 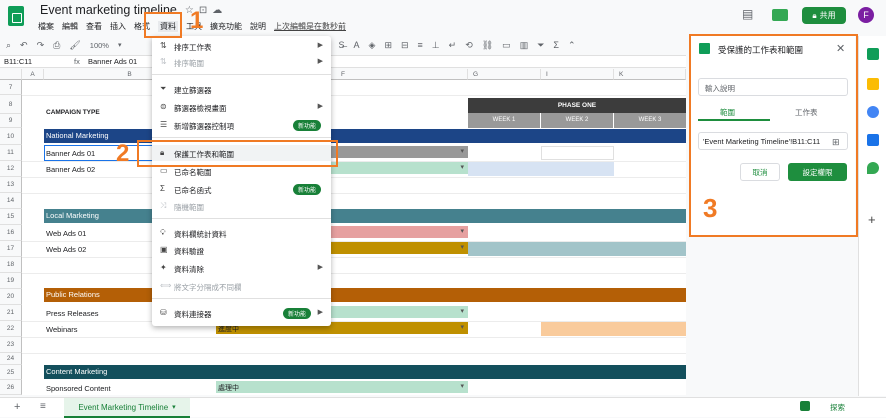 I want to click on menu-item-sort-sheet: ⇅ 排序工作表 ▶, so click(x=241, y=46).